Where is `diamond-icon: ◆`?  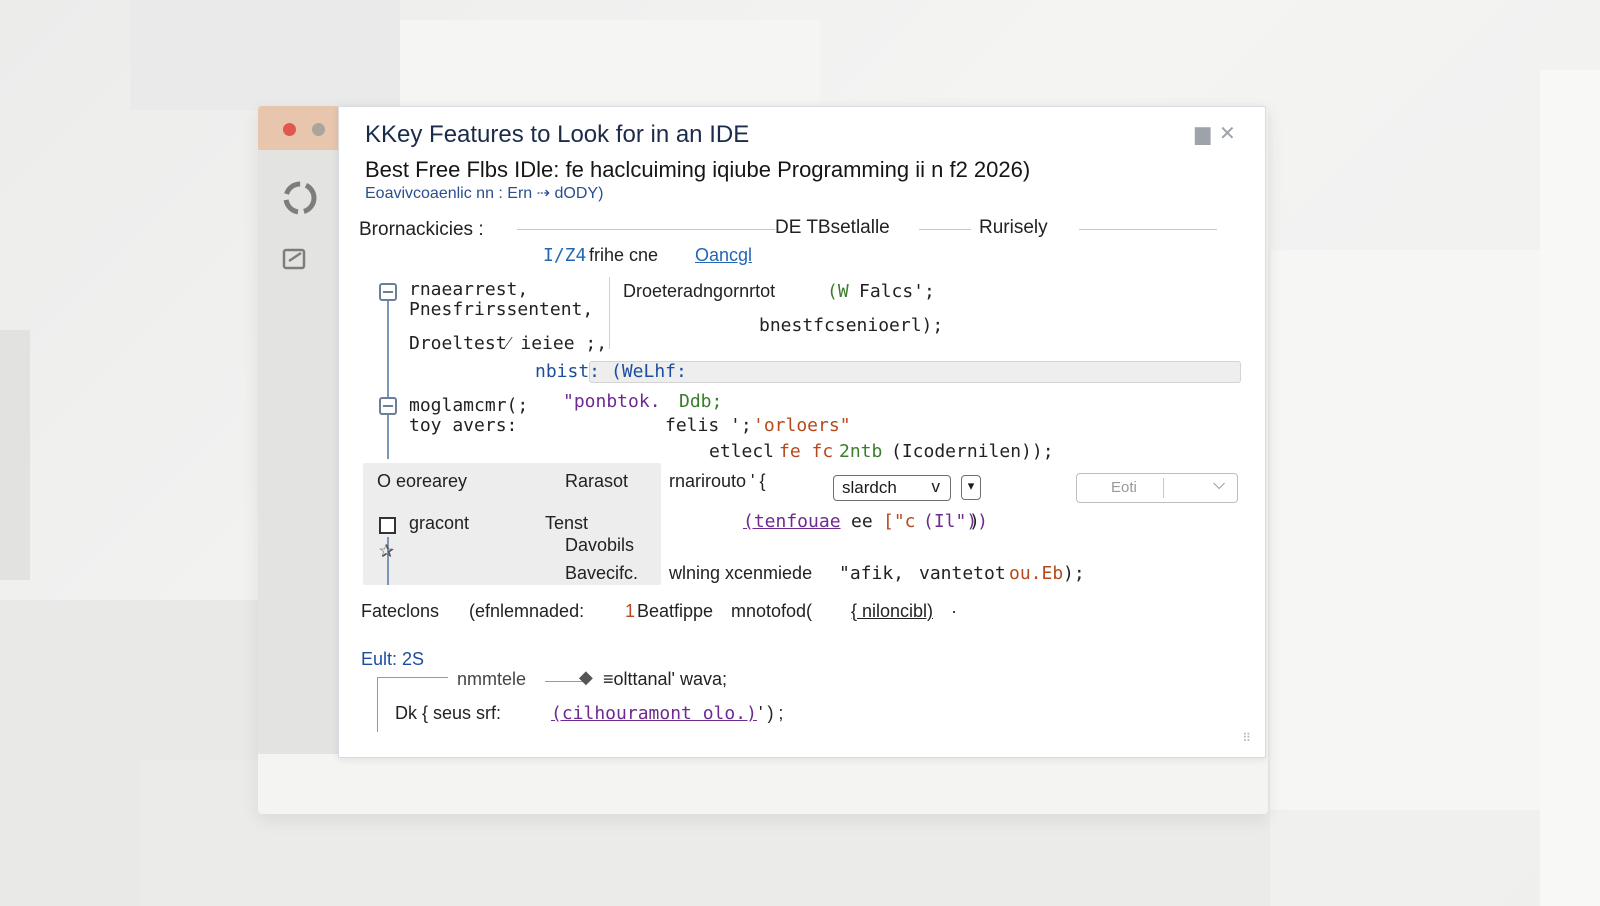
diamond-icon: ◆ is located at coordinates (586, 677).